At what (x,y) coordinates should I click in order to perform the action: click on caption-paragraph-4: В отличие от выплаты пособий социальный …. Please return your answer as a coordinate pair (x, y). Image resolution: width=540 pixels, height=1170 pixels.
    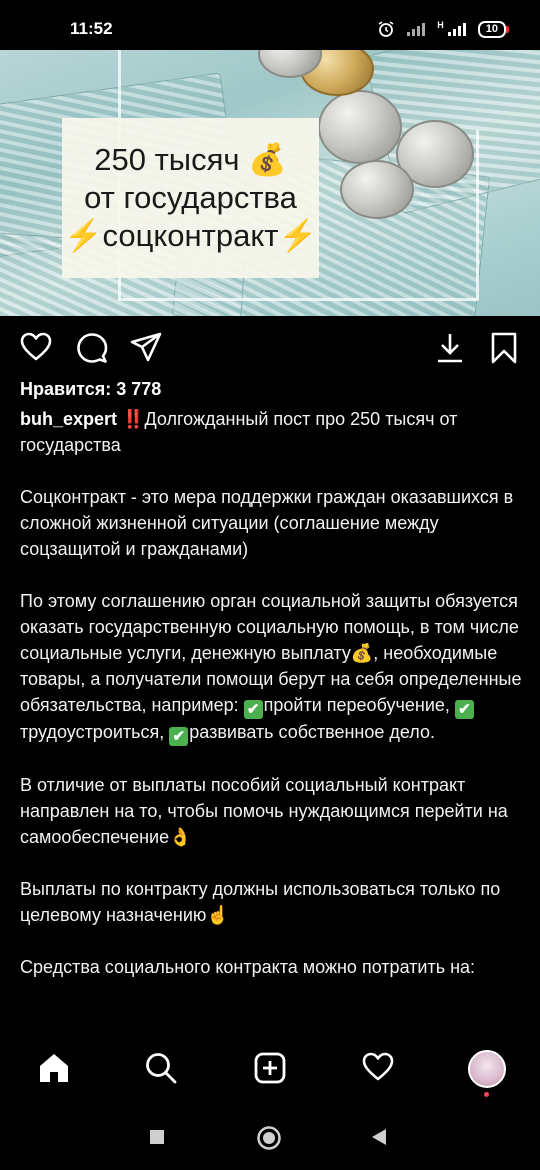
    Looking at the image, I should click on (264, 811).